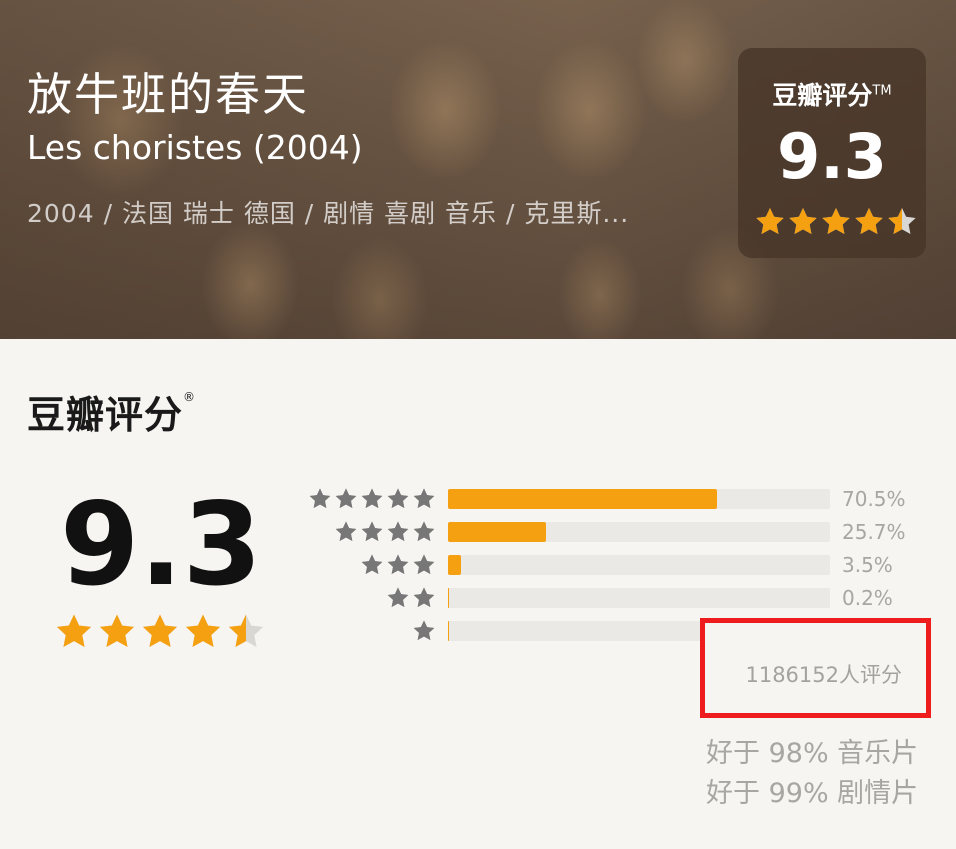  What do you see at coordinates (832, 95) in the screenshot?
I see `badge-label: 豆瓣评分TM` at bounding box center [832, 95].